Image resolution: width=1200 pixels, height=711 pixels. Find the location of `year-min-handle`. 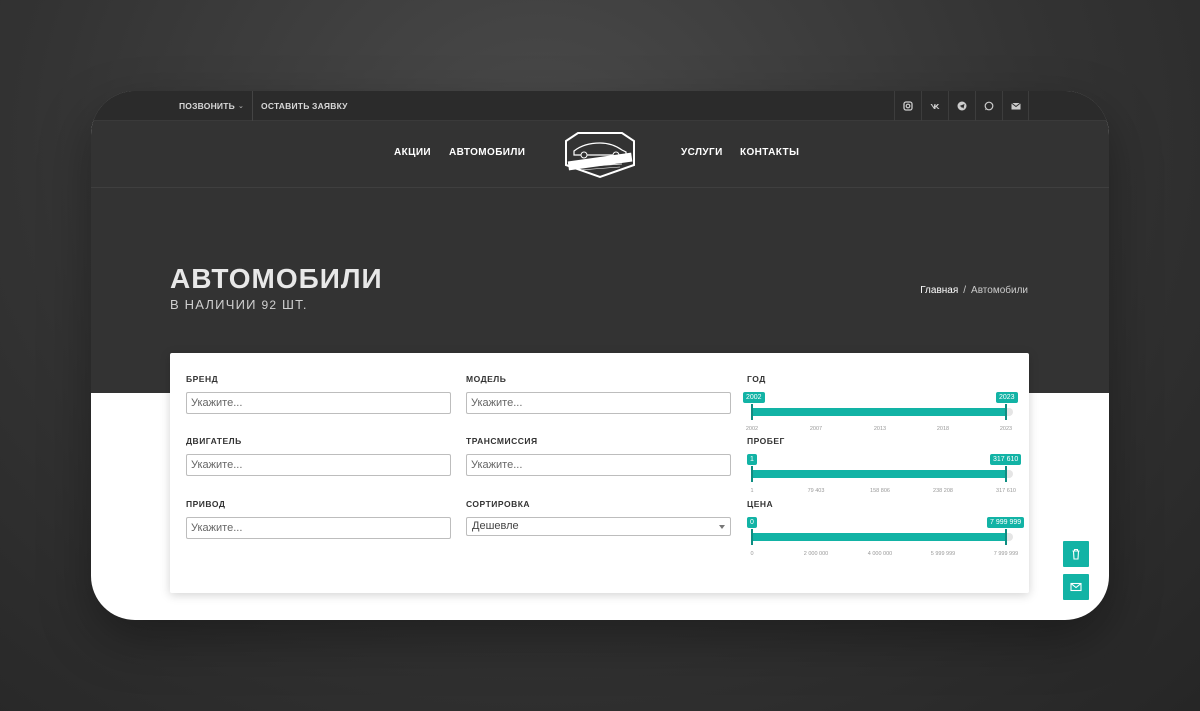

year-min-handle is located at coordinates (752, 412).